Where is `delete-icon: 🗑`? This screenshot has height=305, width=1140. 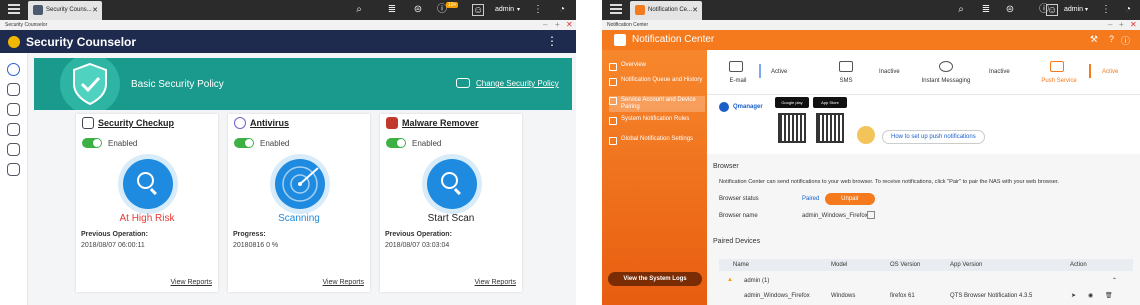
delete-icon: 🗑 is located at coordinates (1109, 295).